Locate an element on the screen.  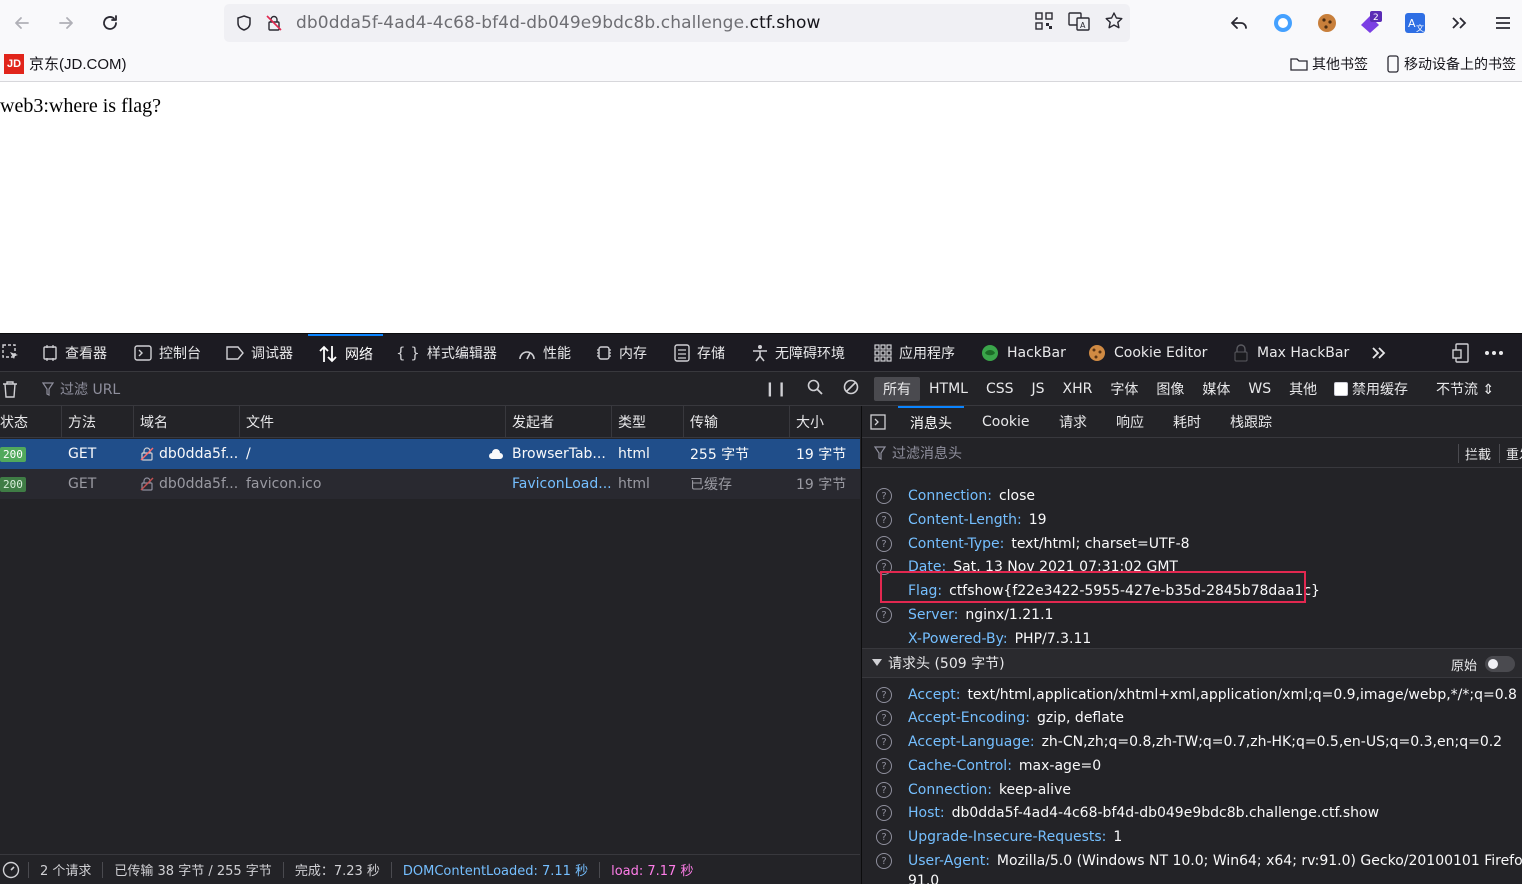
translate-extension-icon: A文 is located at coordinates (1415, 23).